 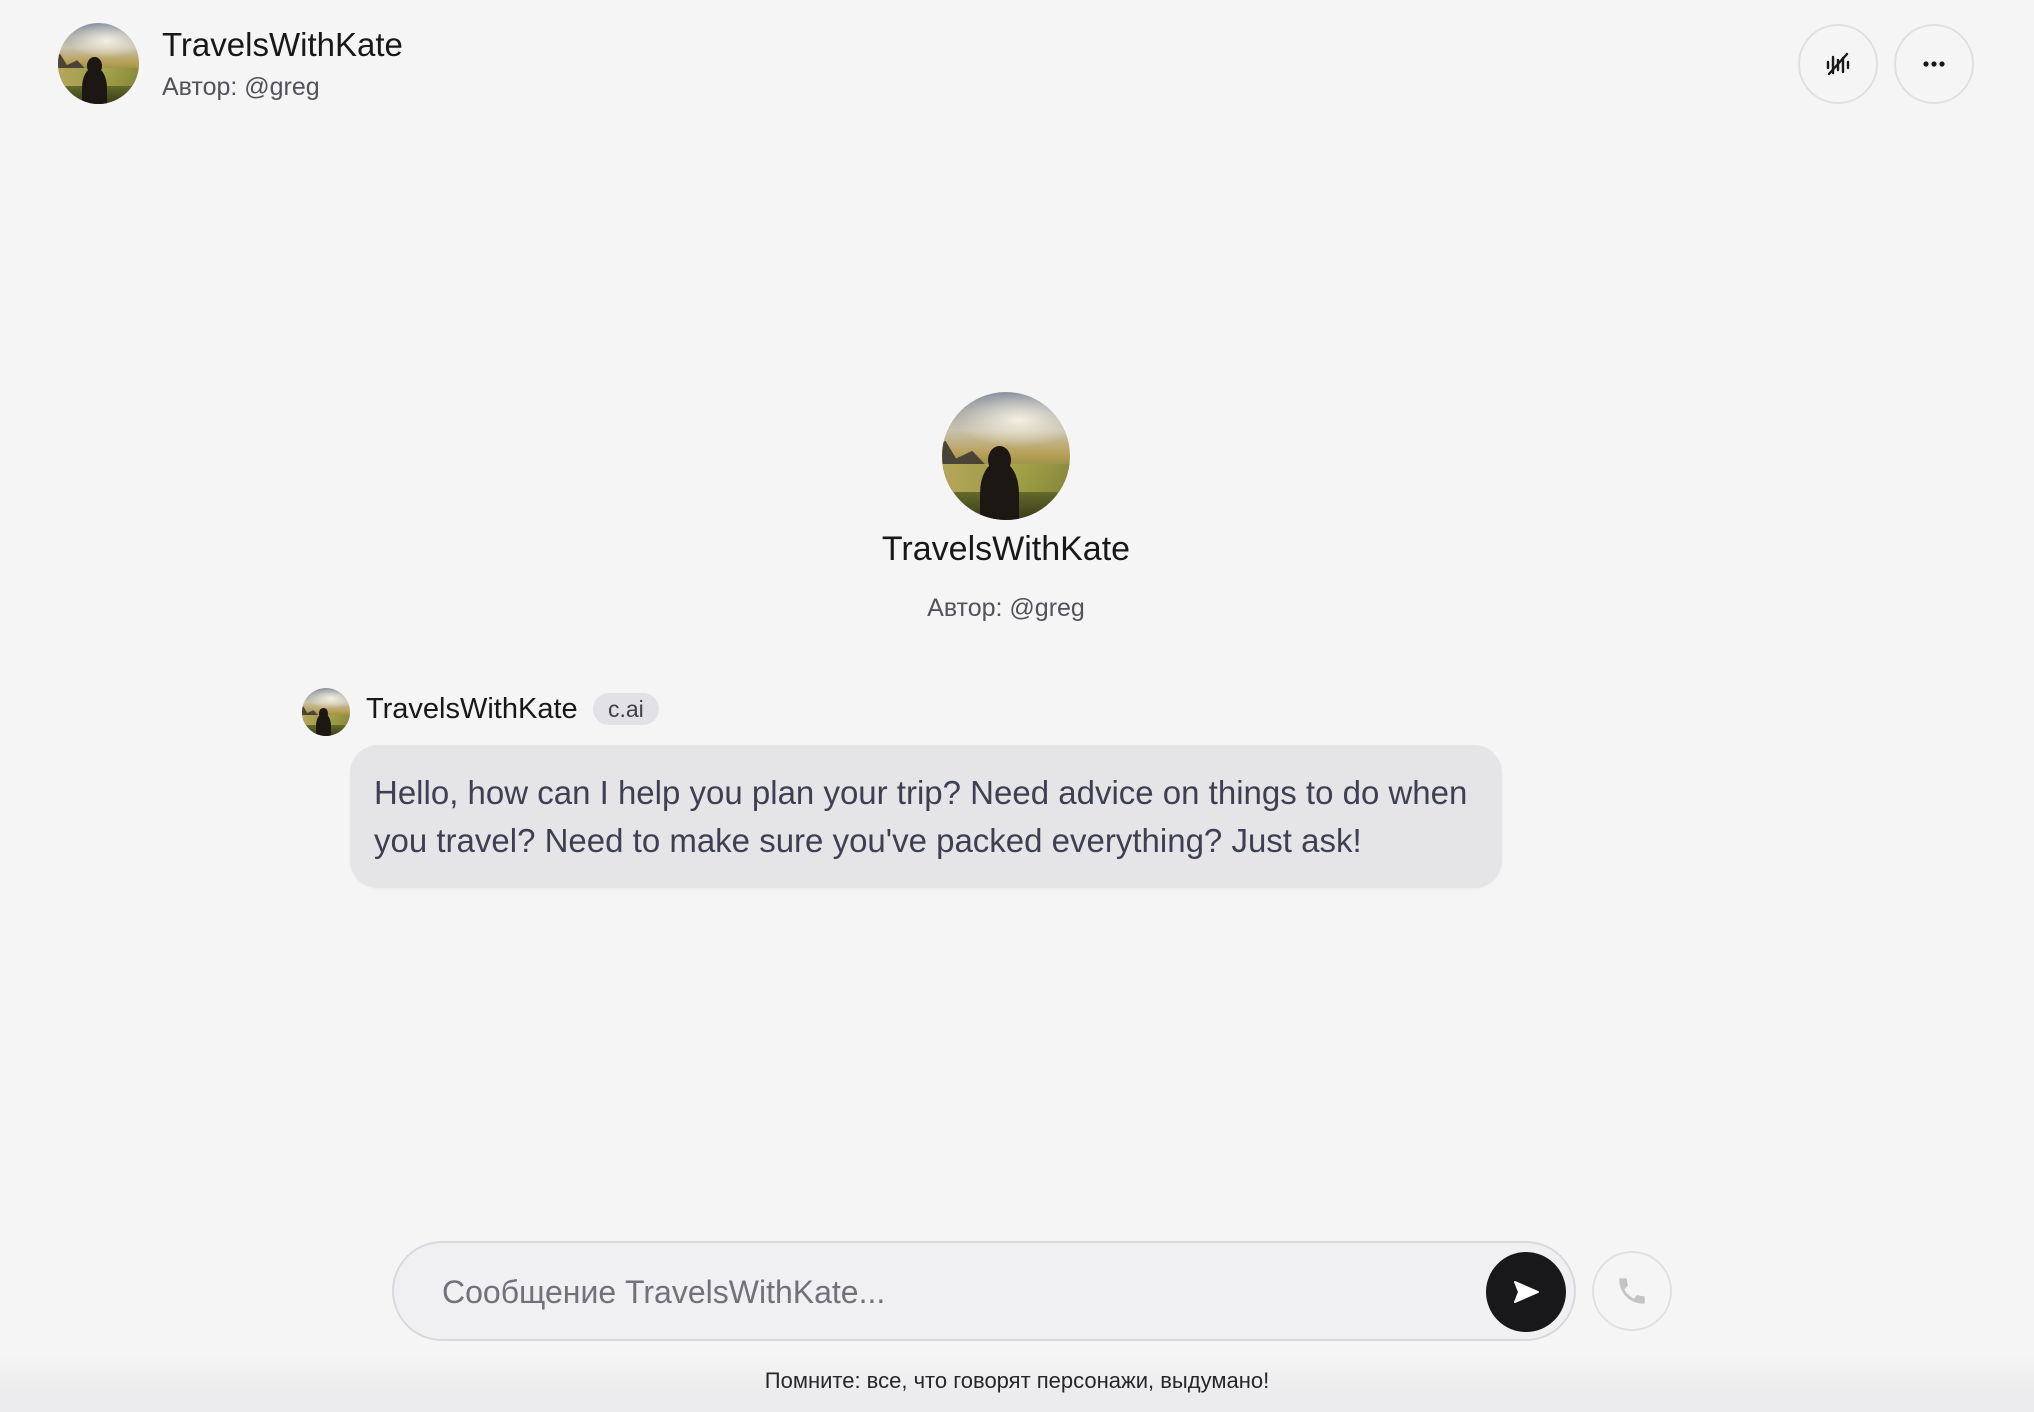 What do you see at coordinates (98, 63) in the screenshot?
I see `character-avatar` at bounding box center [98, 63].